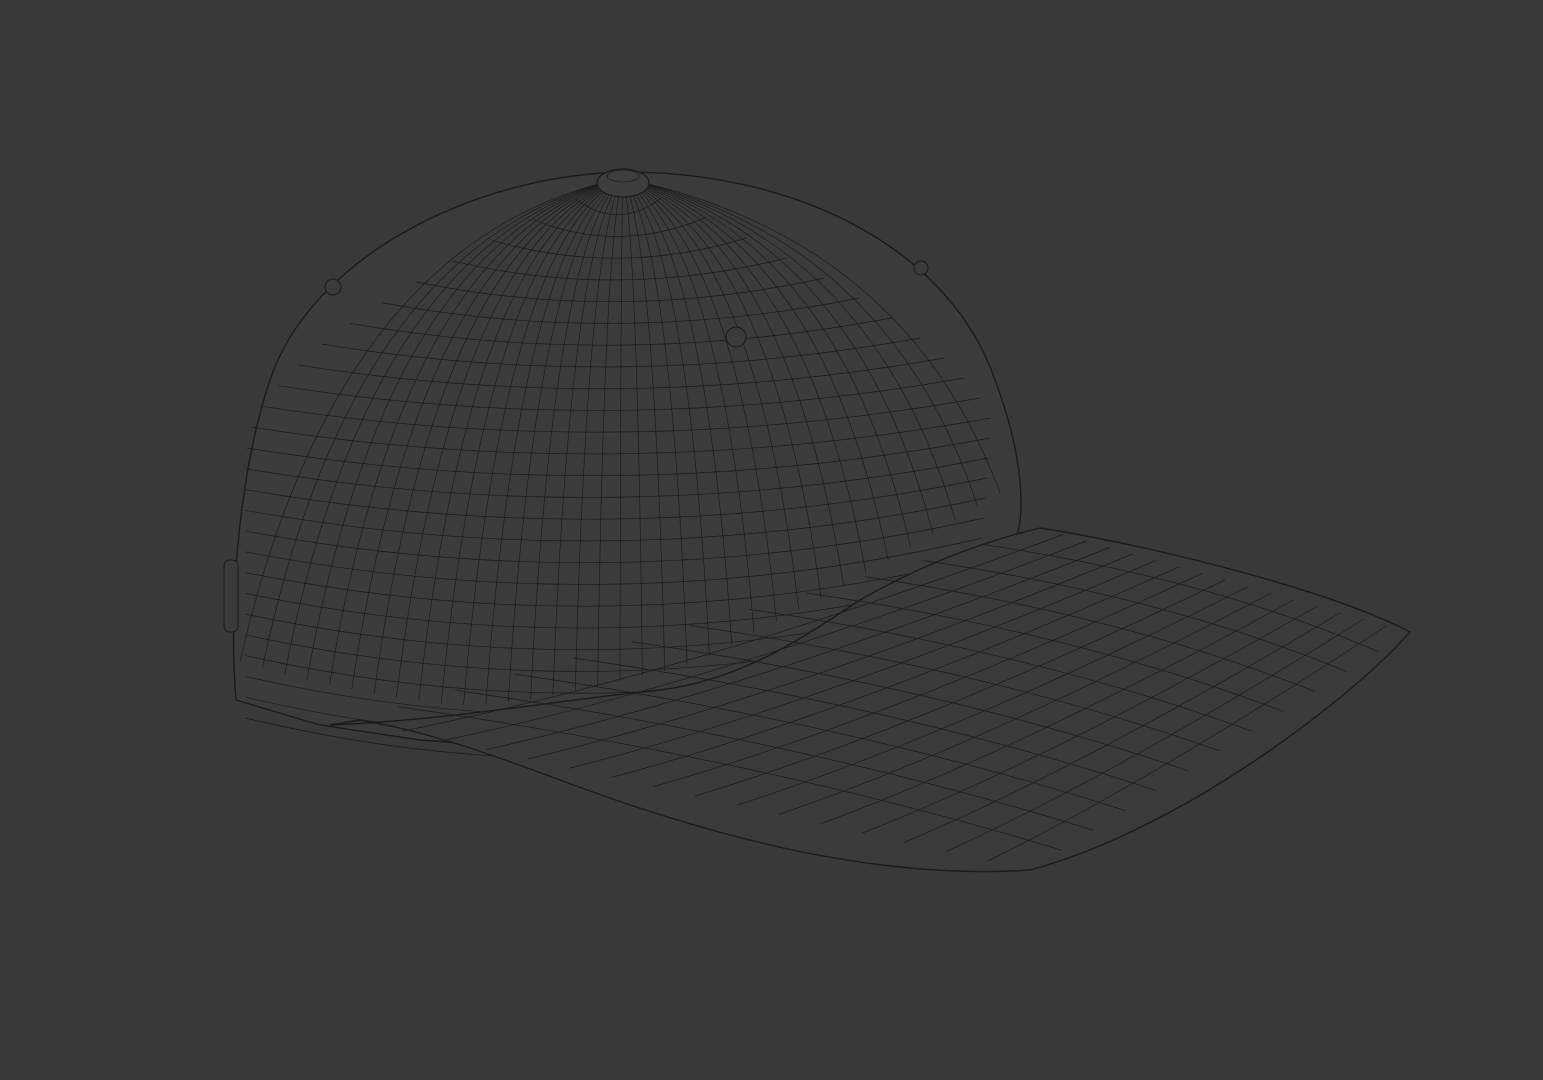  What do you see at coordinates (231, 596) in the screenshot?
I see `back-strap-buckle` at bounding box center [231, 596].